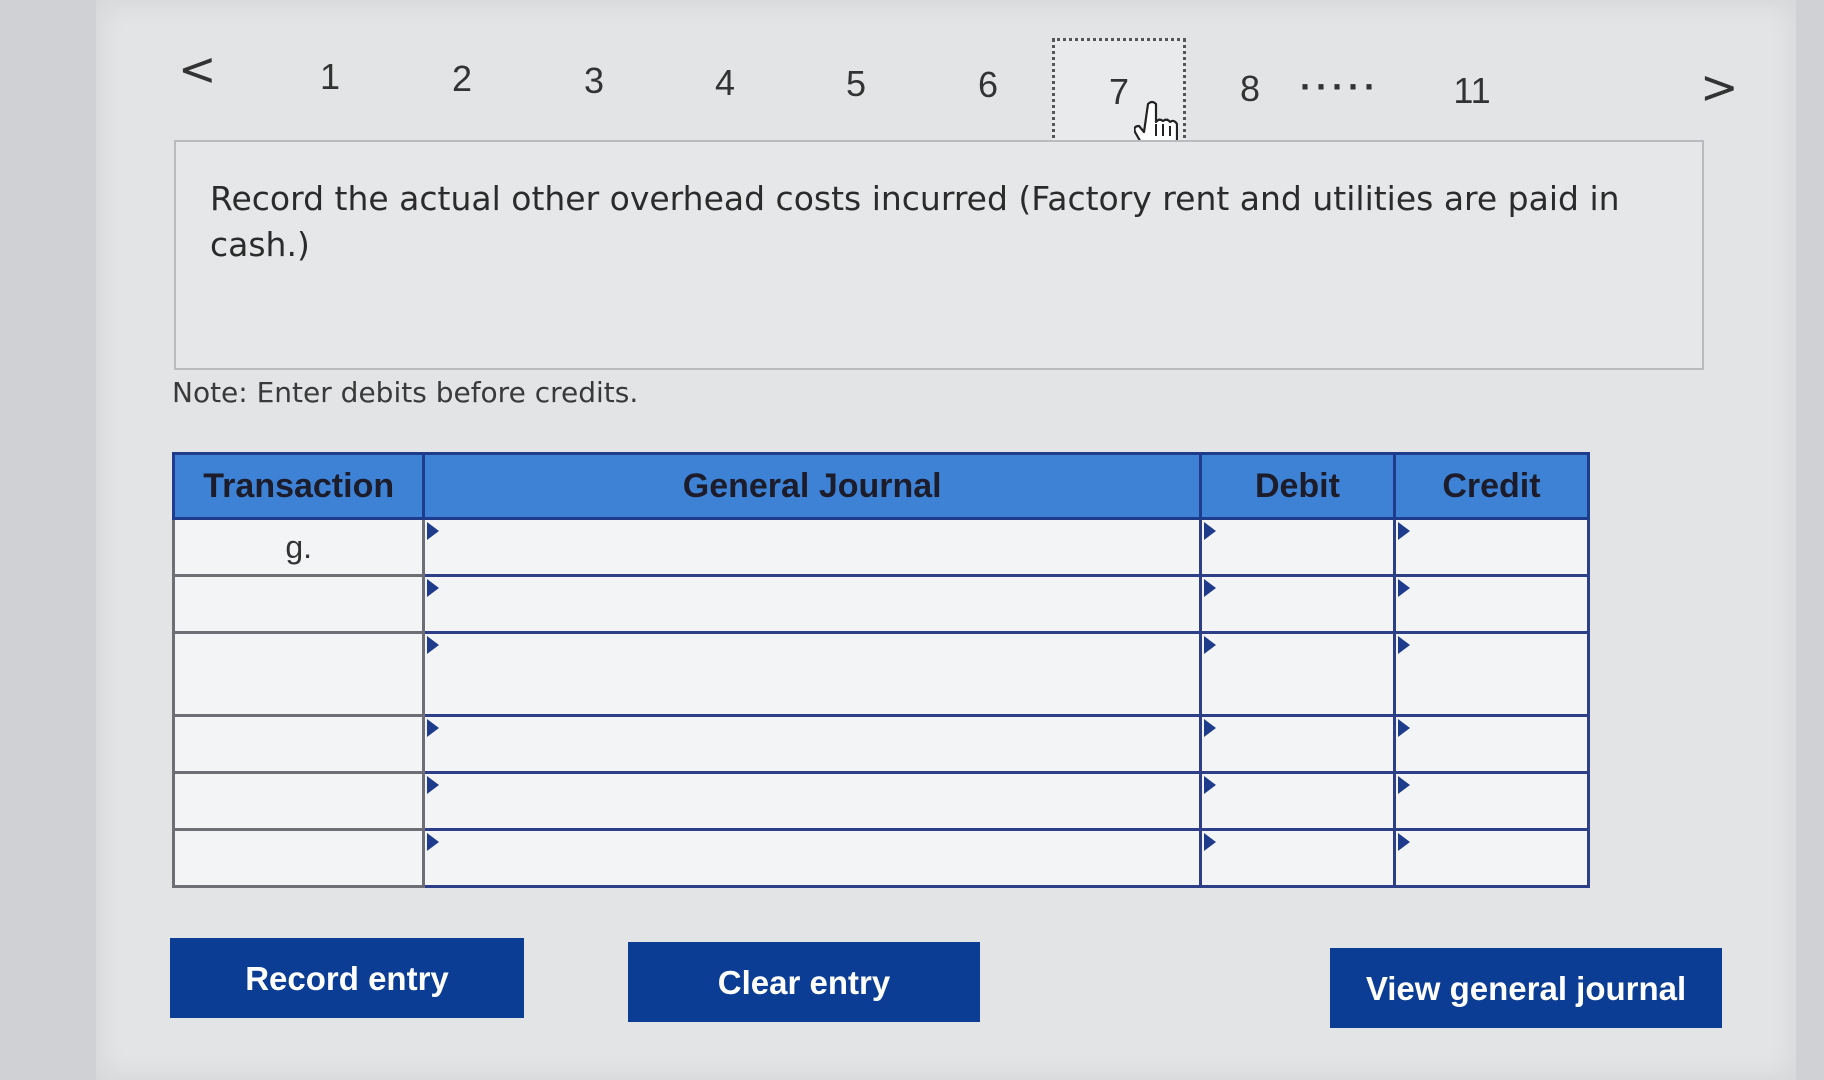 The height and width of the screenshot is (1080, 1824). What do you see at coordinates (462, 79) in the screenshot?
I see `page-2: 2` at bounding box center [462, 79].